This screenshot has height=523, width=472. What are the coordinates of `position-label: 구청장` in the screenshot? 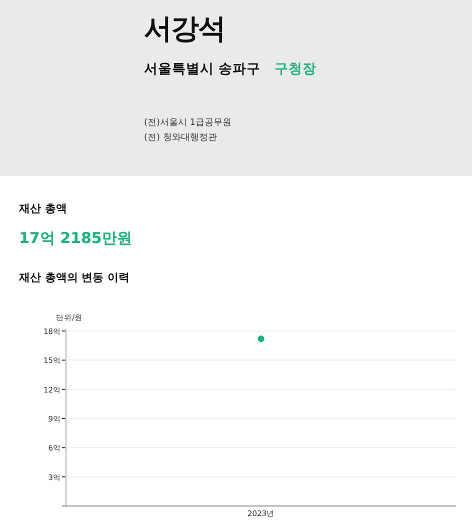 It's located at (295, 69).